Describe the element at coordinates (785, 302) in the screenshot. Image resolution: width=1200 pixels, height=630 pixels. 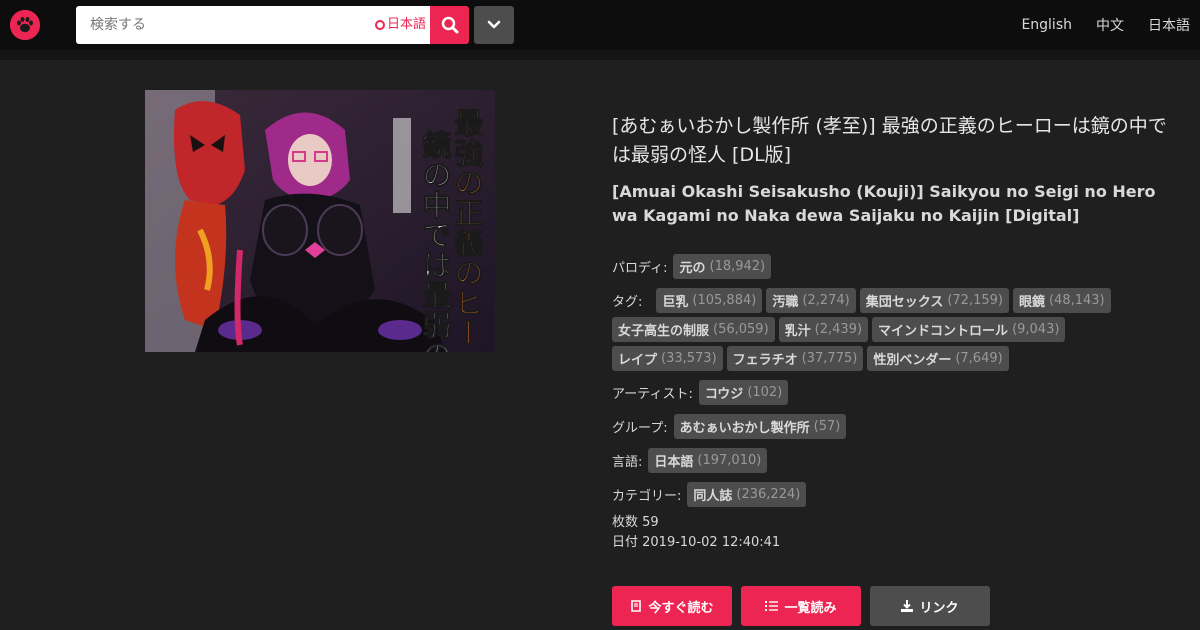
I see `tag-name: 汚職` at that location.